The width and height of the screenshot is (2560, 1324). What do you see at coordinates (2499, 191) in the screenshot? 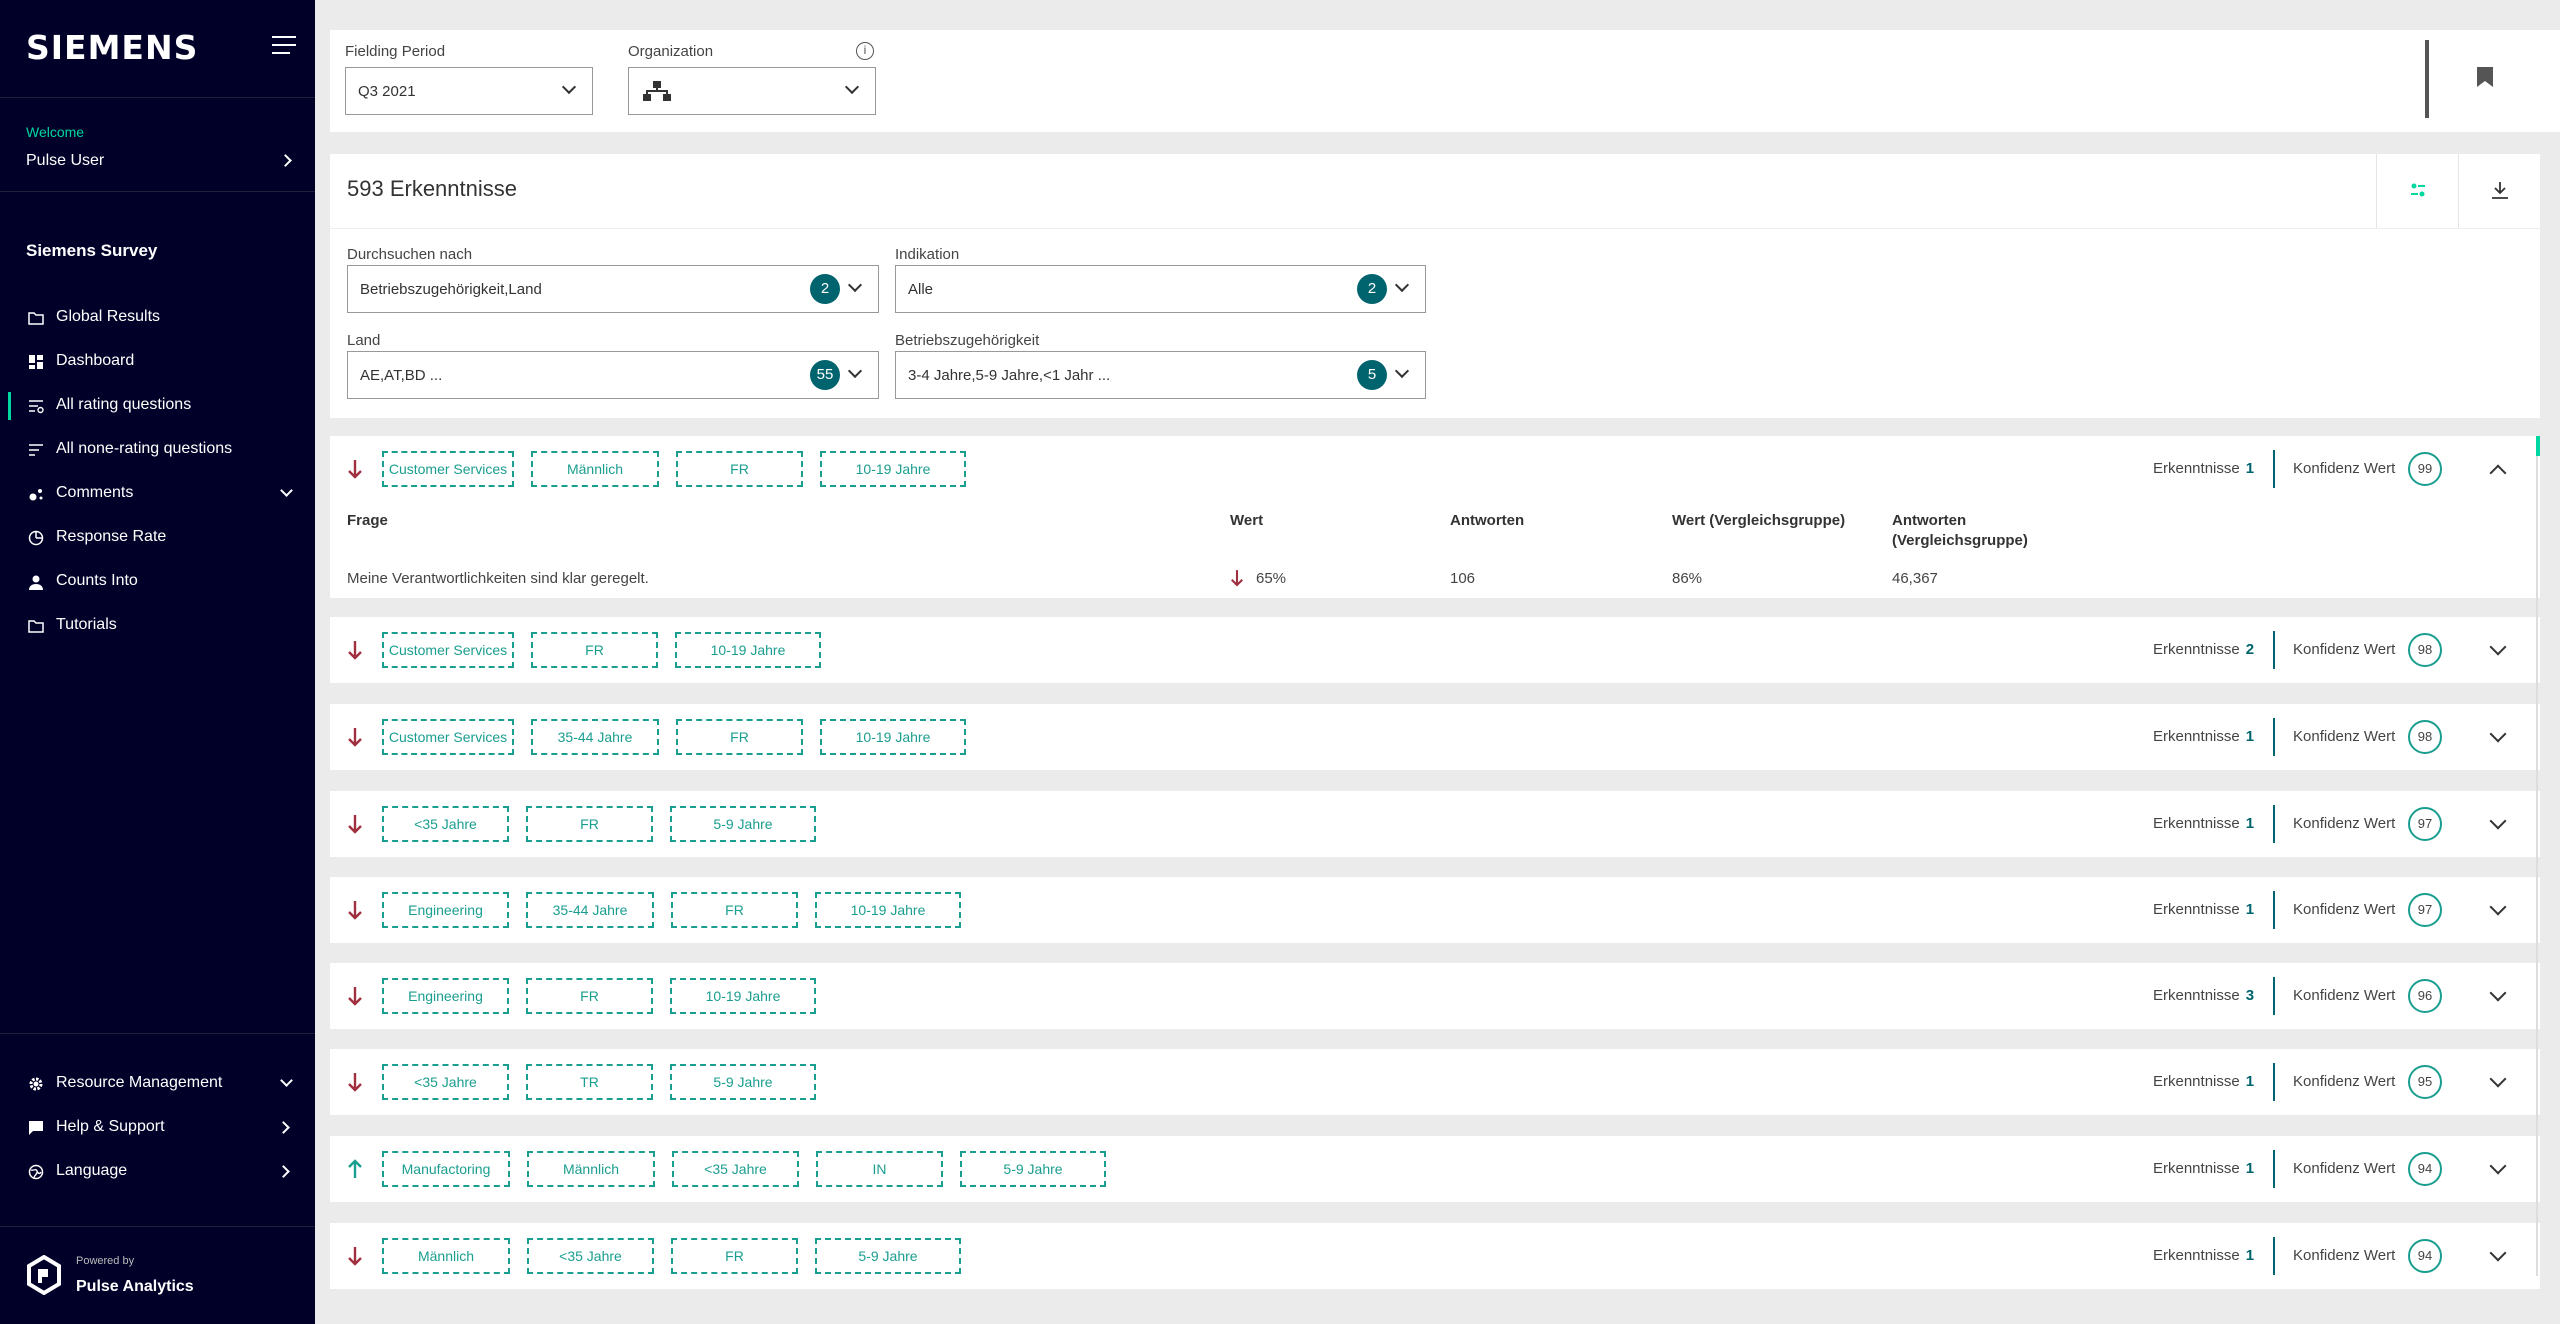
I see `download-button` at bounding box center [2499, 191].